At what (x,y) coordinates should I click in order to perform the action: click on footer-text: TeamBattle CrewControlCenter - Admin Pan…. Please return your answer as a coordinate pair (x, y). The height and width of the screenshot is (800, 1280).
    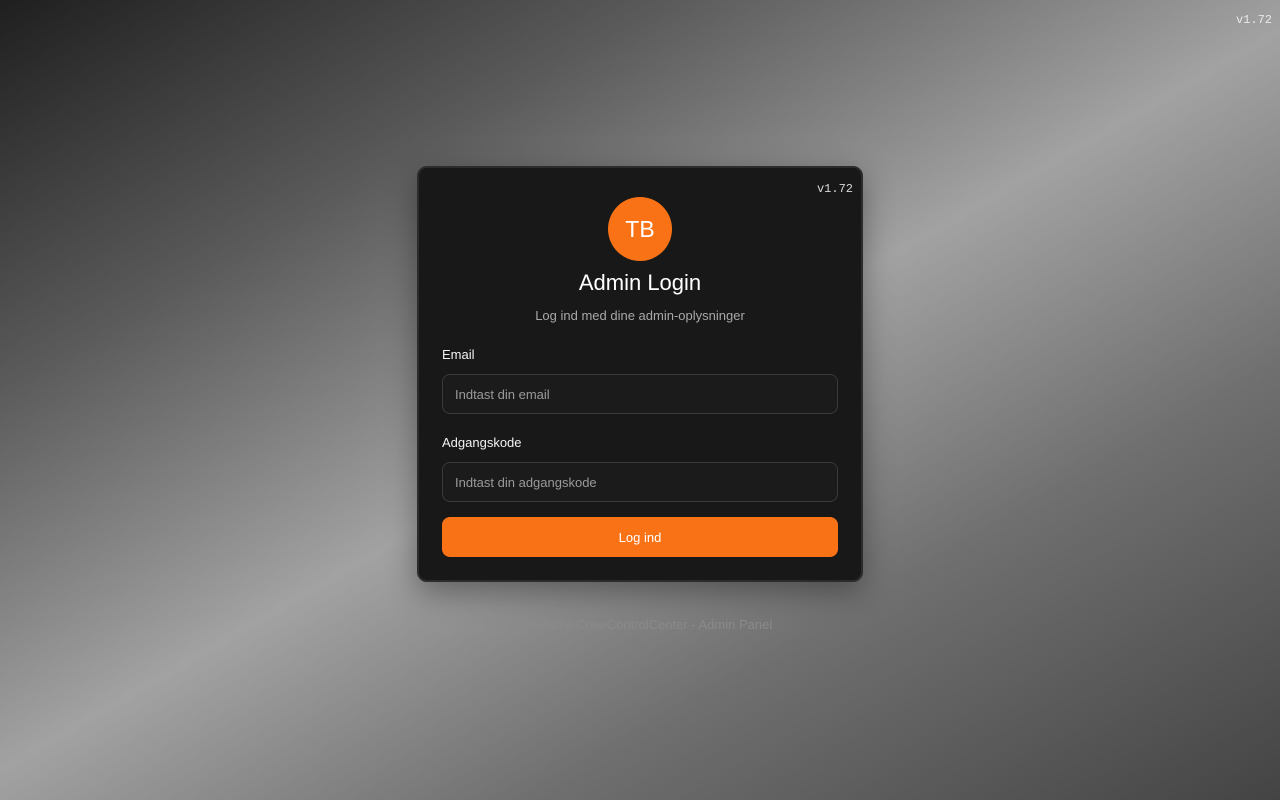
    Looking at the image, I should click on (640, 624).